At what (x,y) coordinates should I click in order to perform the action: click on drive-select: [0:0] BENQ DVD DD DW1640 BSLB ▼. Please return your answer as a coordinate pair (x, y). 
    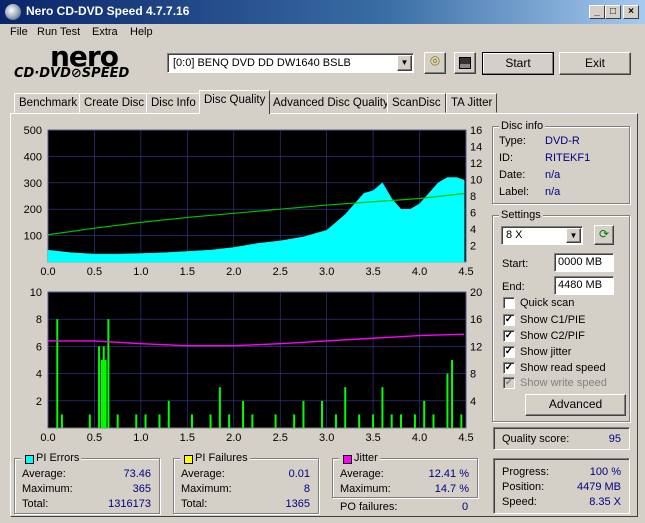
    Looking at the image, I should click on (290, 63).